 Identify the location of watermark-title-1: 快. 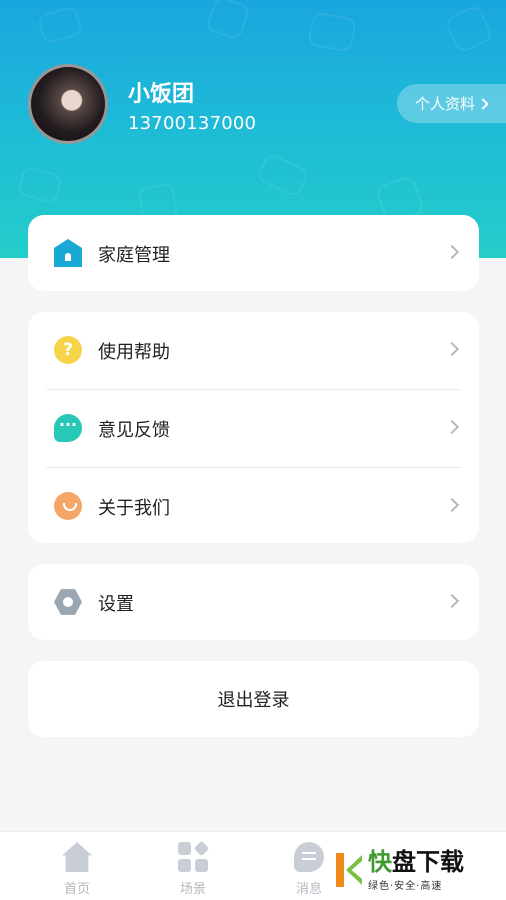
(380, 861).